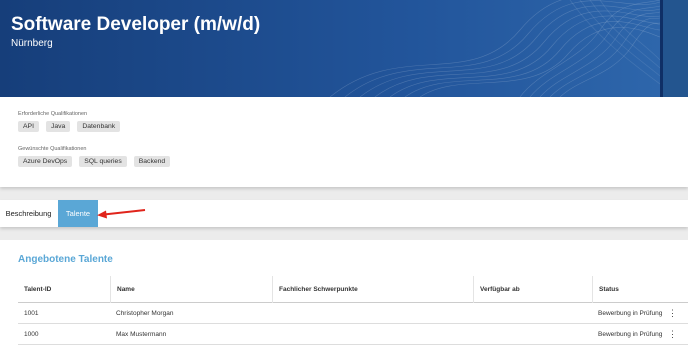 The image size is (688, 352). I want to click on column-header-focus: Fachlicher Schwerpunkte, so click(372, 289).